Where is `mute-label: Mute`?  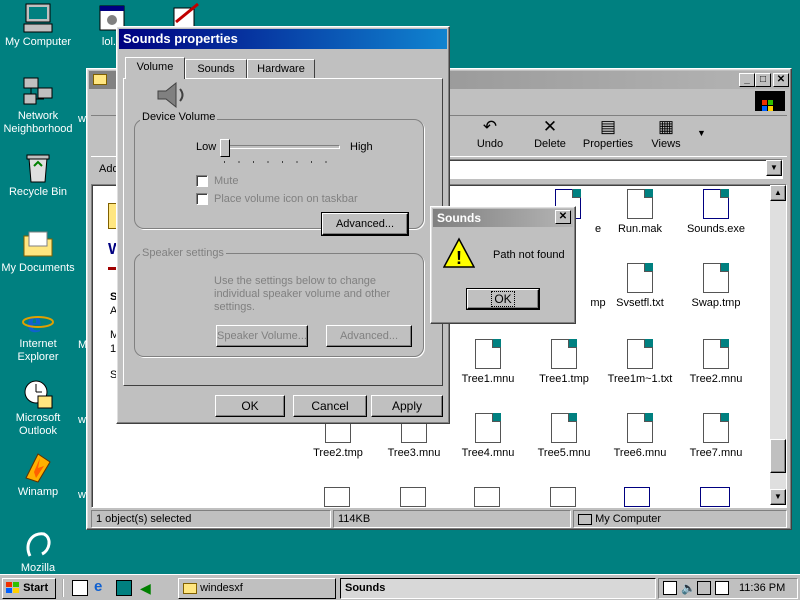
mute-label: Mute is located at coordinates (226, 181).